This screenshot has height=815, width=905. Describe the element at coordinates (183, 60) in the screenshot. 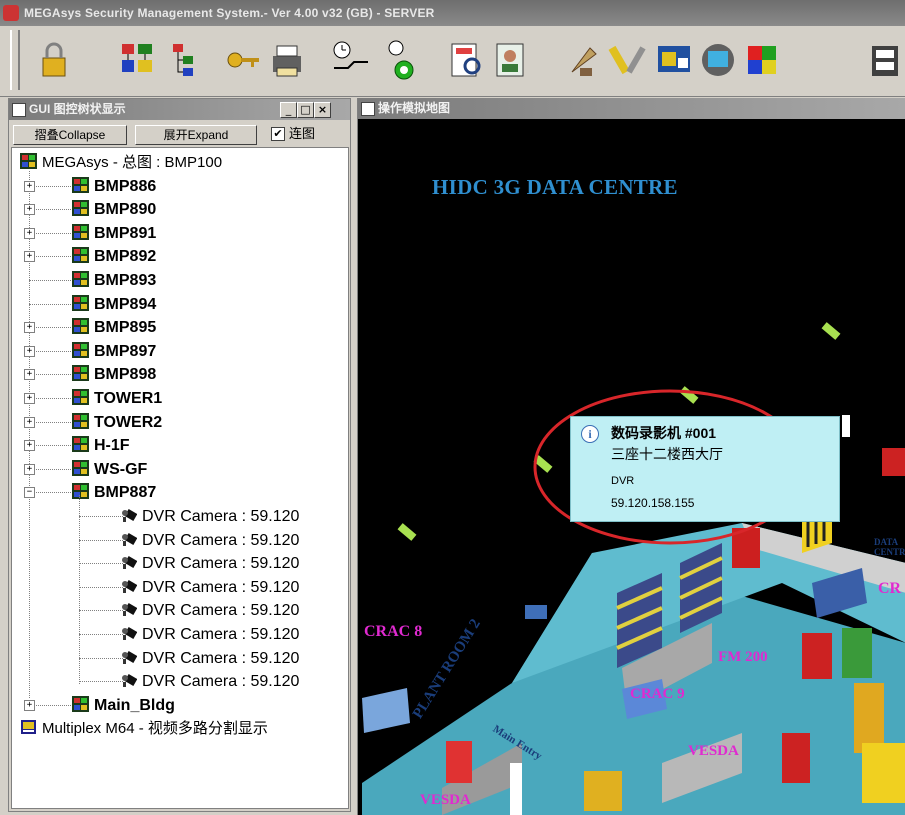

I see `hierarchy-icon` at that location.